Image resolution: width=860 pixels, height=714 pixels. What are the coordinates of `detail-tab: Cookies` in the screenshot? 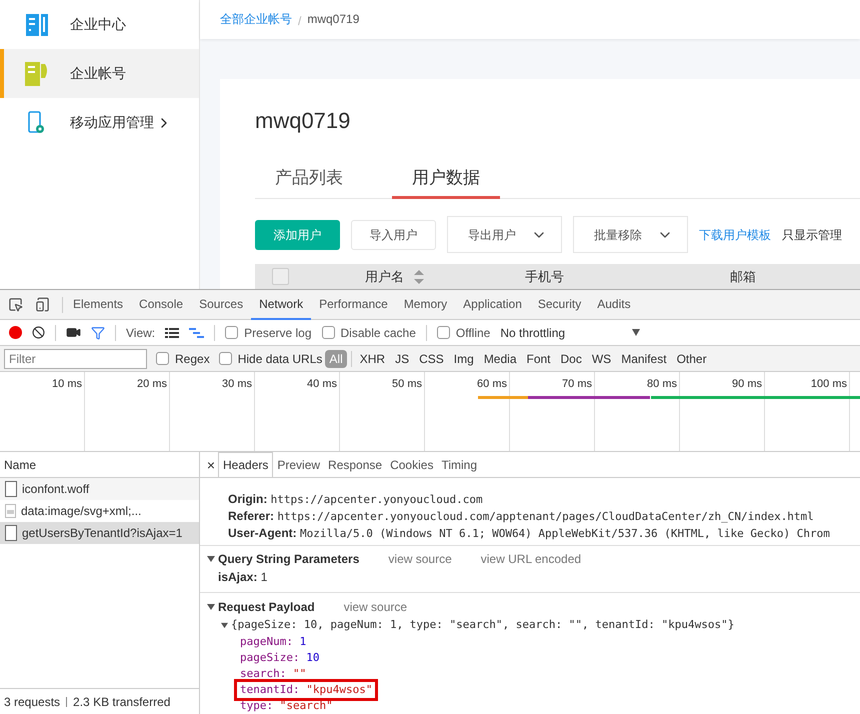 It's located at (412, 464).